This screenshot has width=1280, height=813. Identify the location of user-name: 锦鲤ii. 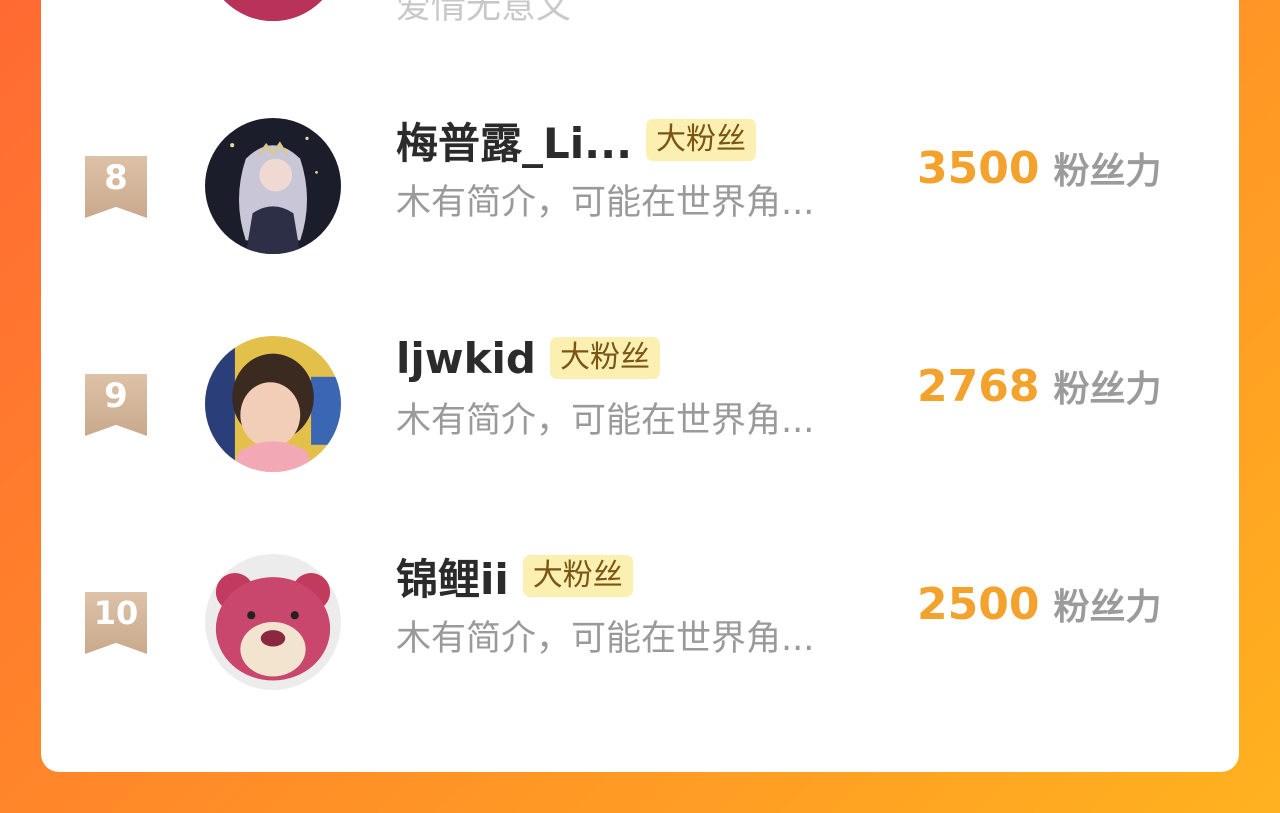
(452, 576).